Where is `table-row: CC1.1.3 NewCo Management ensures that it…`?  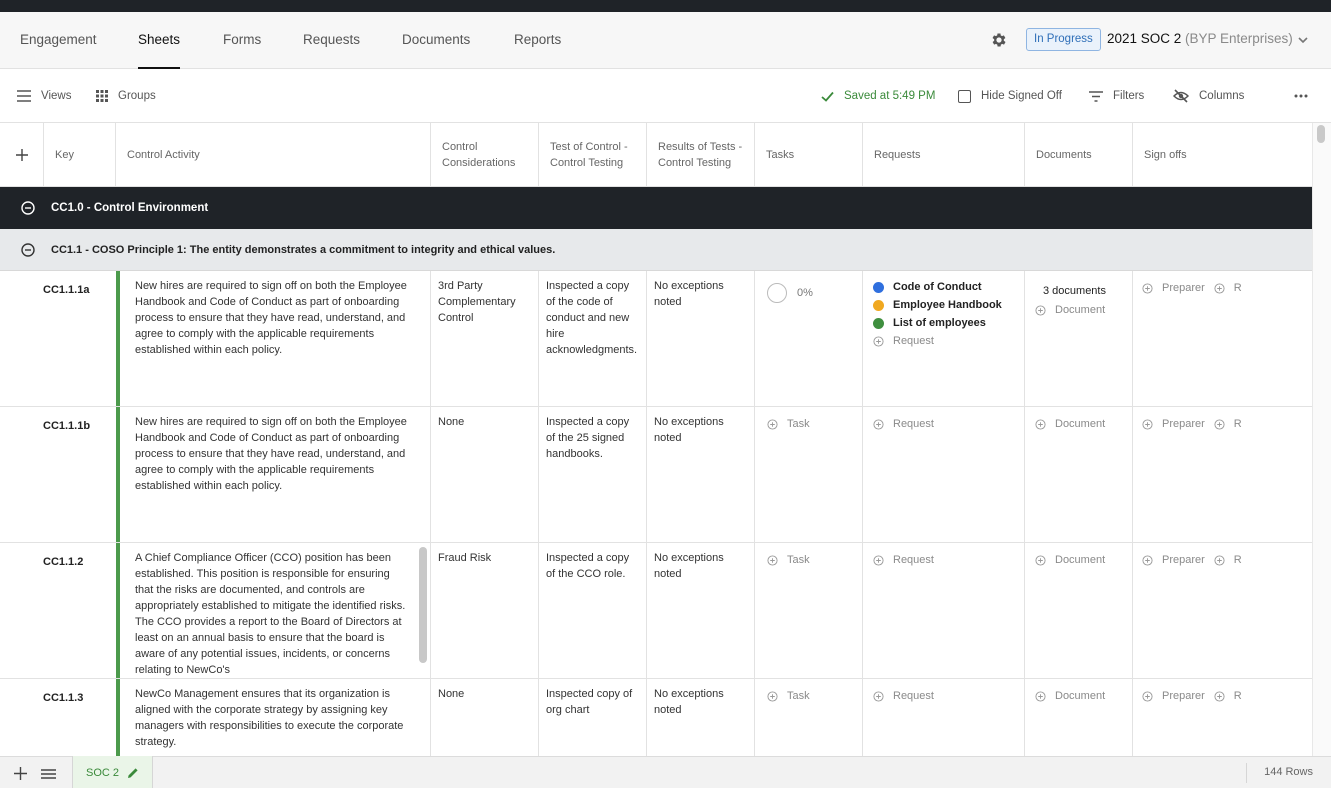
table-row: CC1.1.3 NewCo Management ensures that it… is located at coordinates (656, 717).